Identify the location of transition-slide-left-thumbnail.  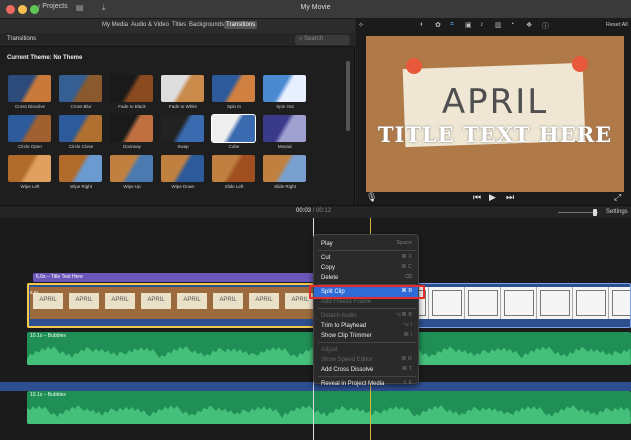
(233, 168).